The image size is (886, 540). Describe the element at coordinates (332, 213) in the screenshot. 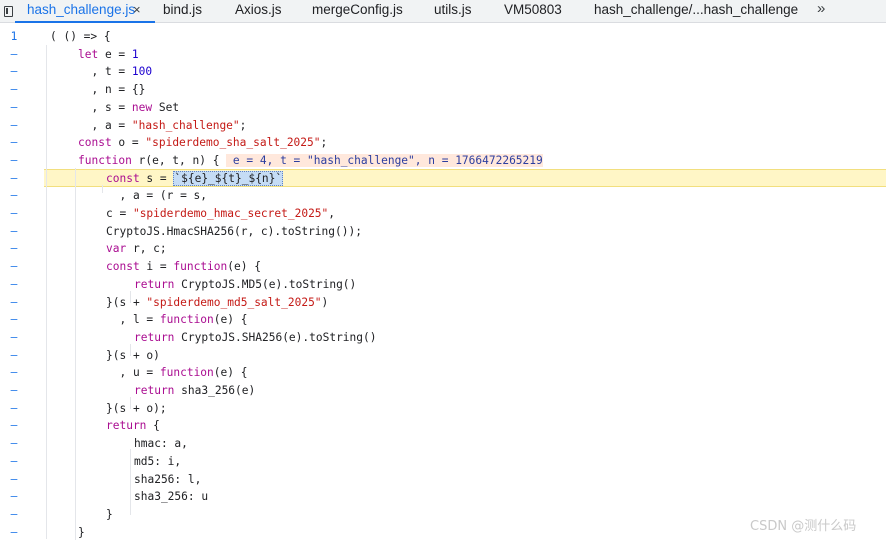

I see `code-token: ,` at that location.